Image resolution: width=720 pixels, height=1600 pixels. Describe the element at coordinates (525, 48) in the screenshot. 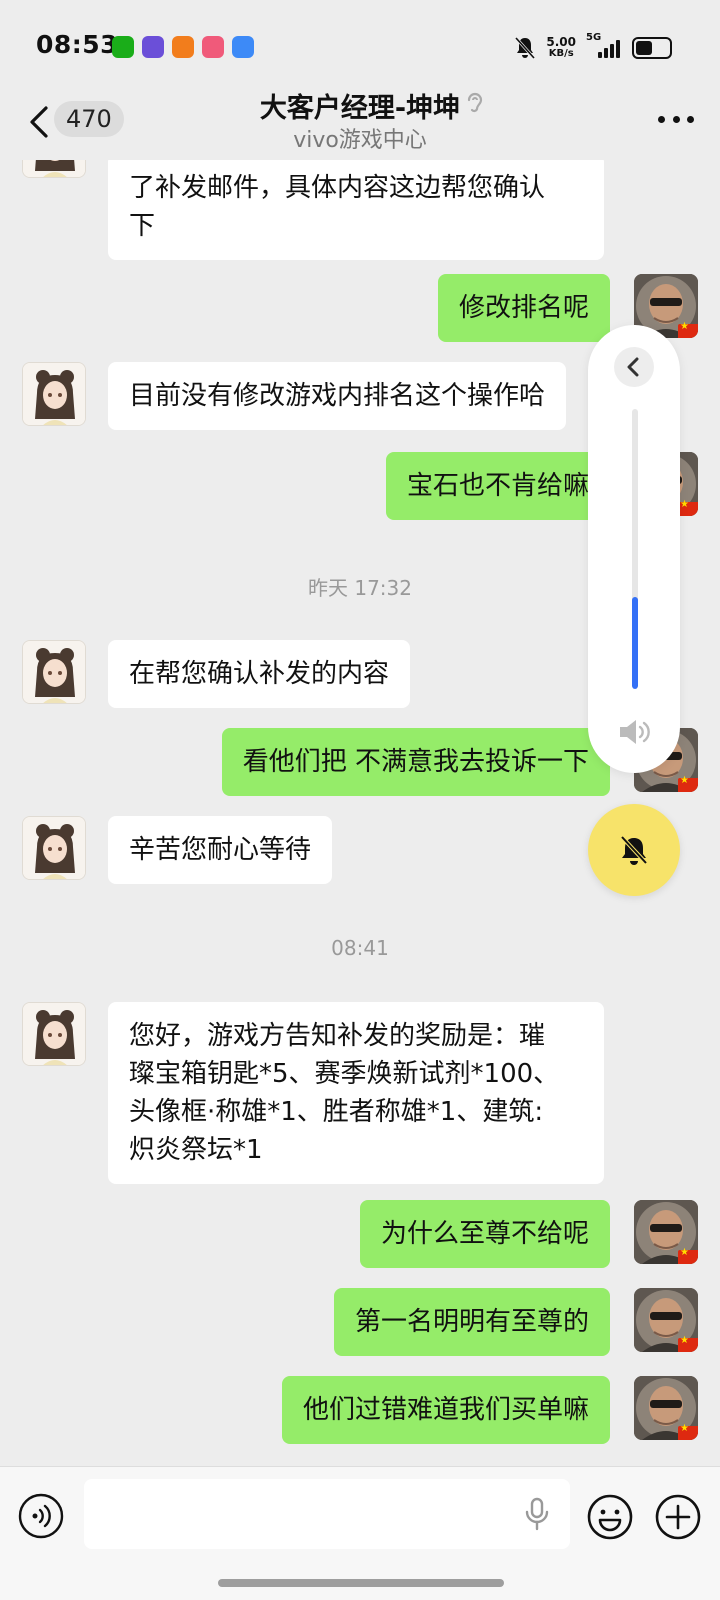

I see `mute-status-icon` at that location.